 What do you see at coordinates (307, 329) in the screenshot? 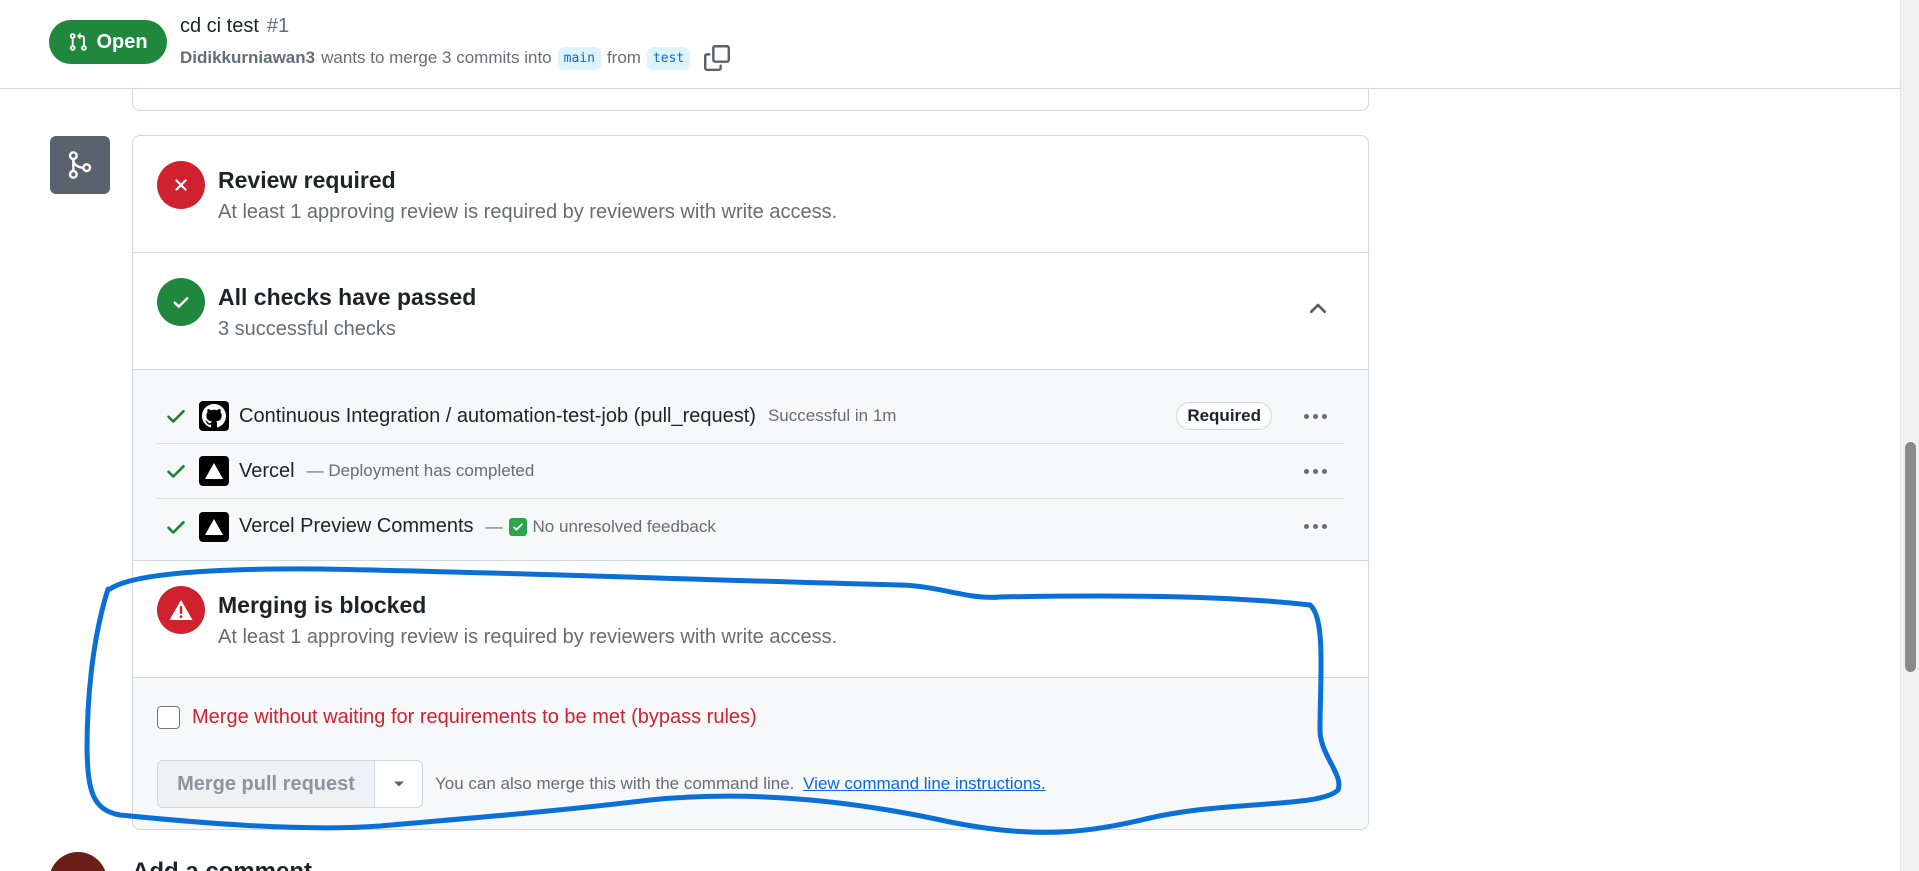
I see `checks-description: 3 successful checks` at bounding box center [307, 329].